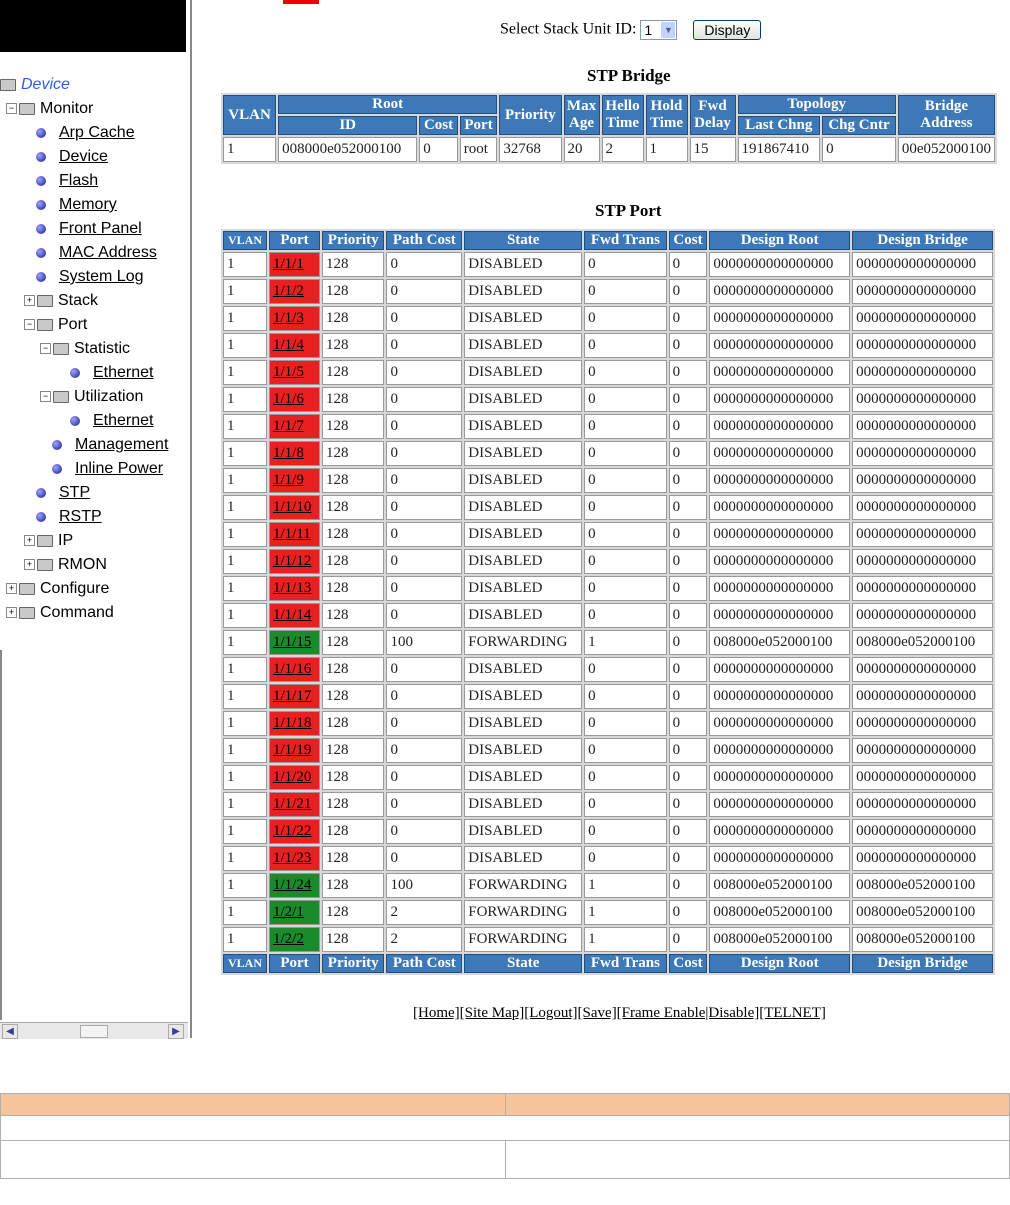 Image resolution: width=1010 pixels, height=1205 pixels. What do you see at coordinates (57, 590) in the screenshot?
I see `nav-item: + Configure` at bounding box center [57, 590].